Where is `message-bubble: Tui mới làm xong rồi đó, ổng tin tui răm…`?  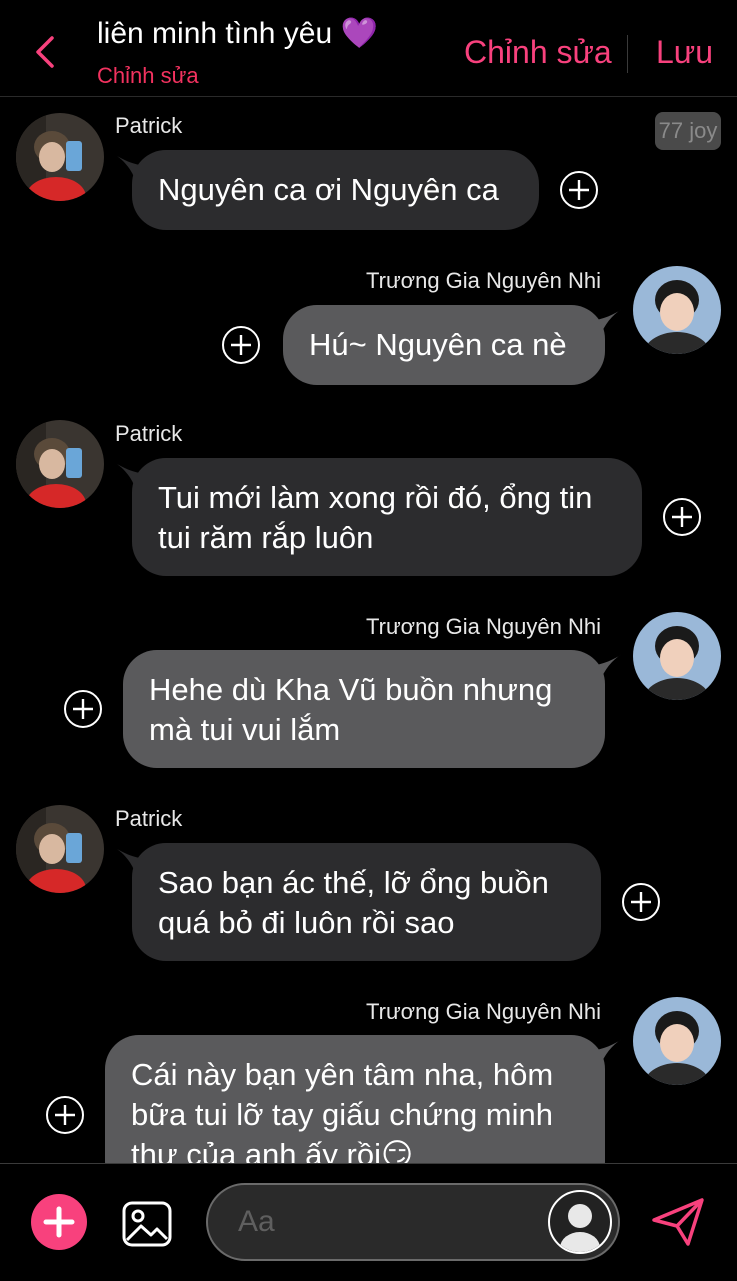
message-bubble: Tui mới làm xong rồi đó, ổng tin tui răm… is located at coordinates (387, 517).